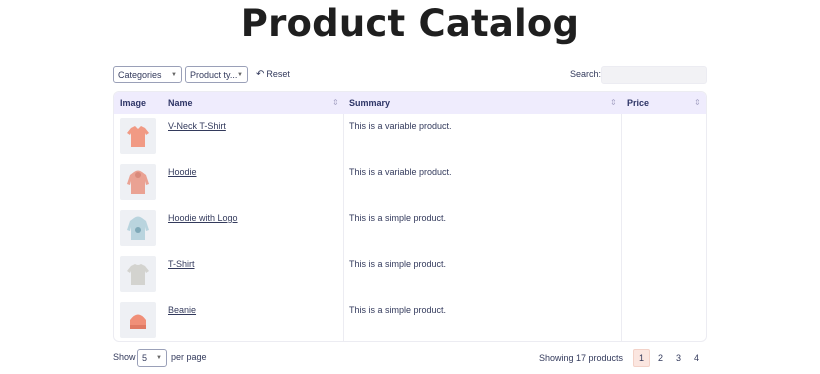  Describe the element at coordinates (369, 103) in the screenshot. I see `column-header-summary: Summary` at that location.